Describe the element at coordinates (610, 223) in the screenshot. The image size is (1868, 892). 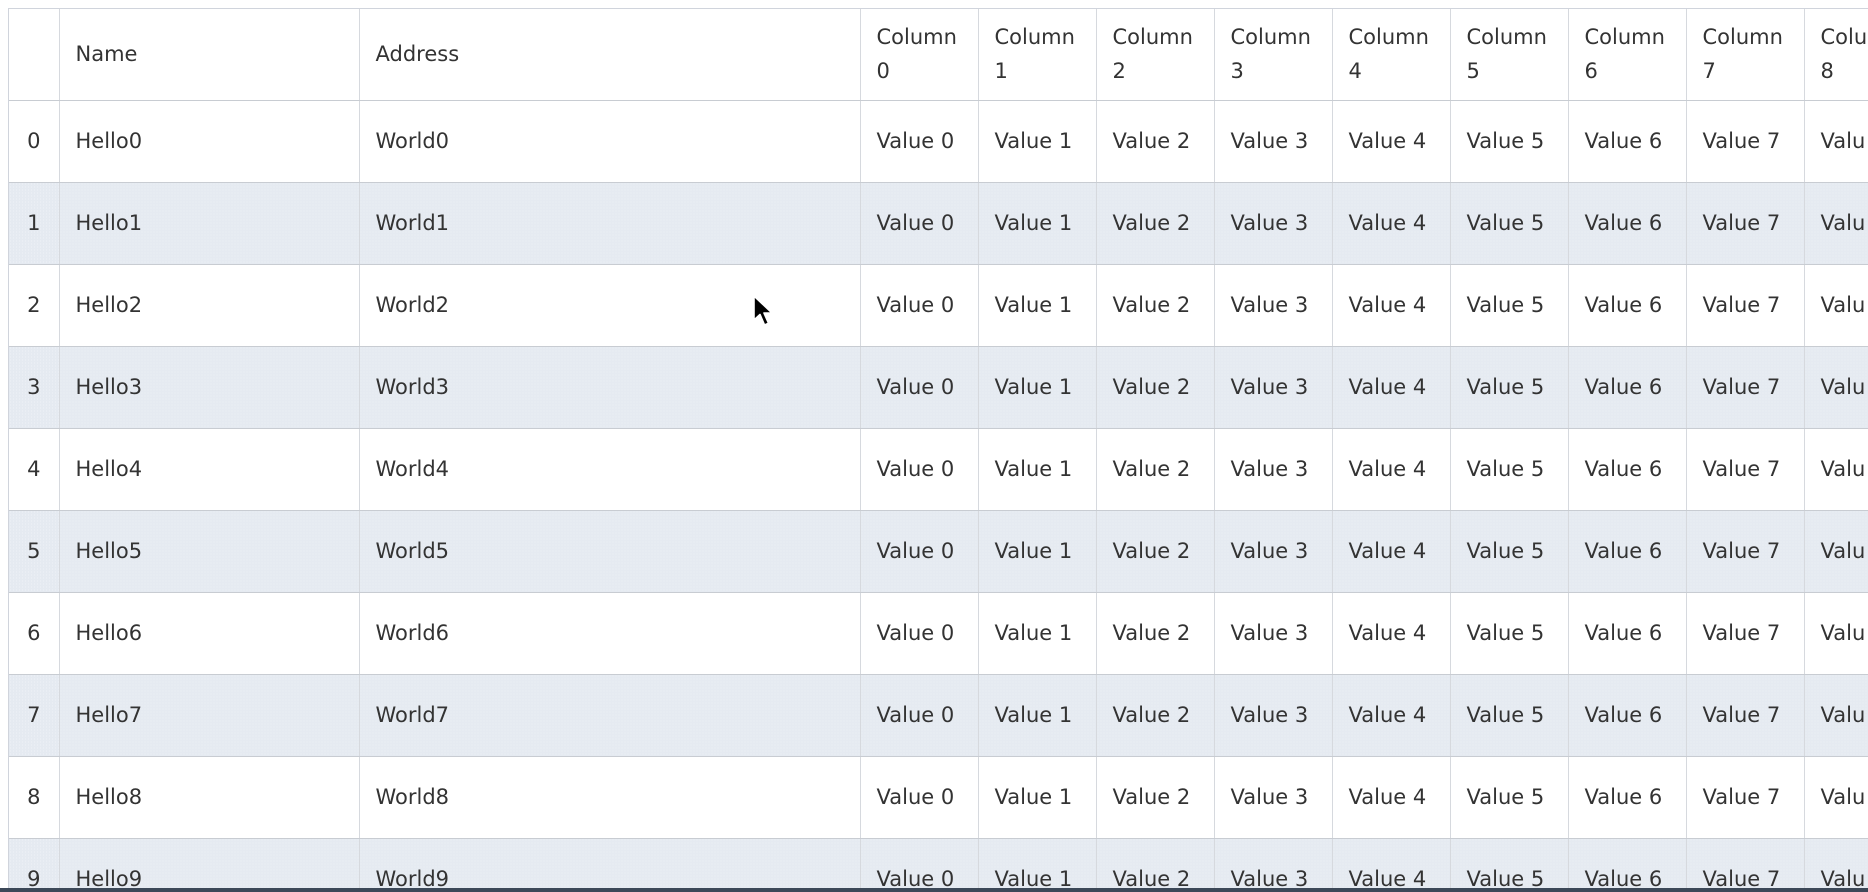
I see `address-cell: World1` at that location.